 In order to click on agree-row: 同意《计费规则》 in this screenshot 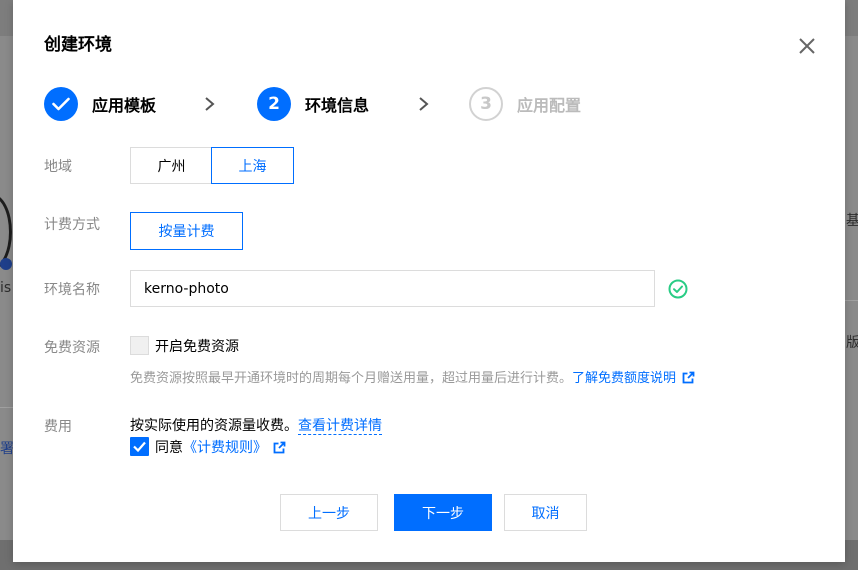, I will do `click(220, 447)`.